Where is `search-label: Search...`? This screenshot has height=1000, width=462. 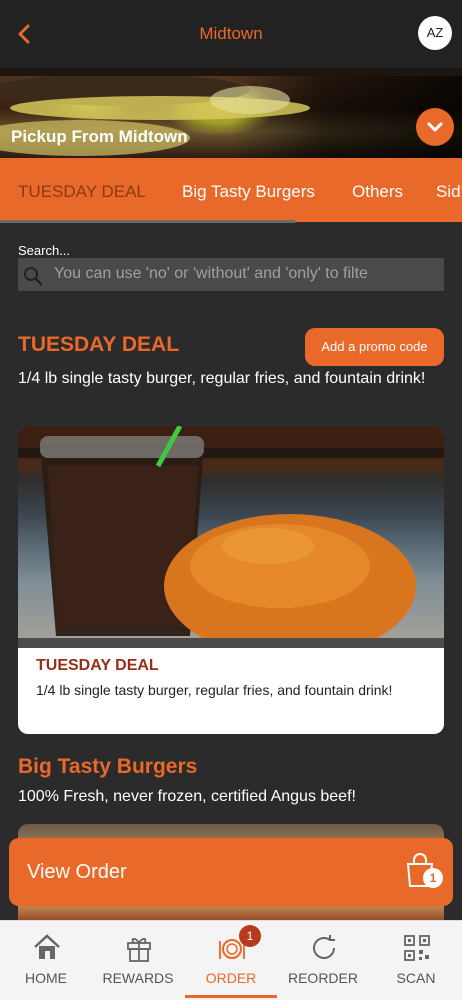 search-label: Search... is located at coordinates (44, 250).